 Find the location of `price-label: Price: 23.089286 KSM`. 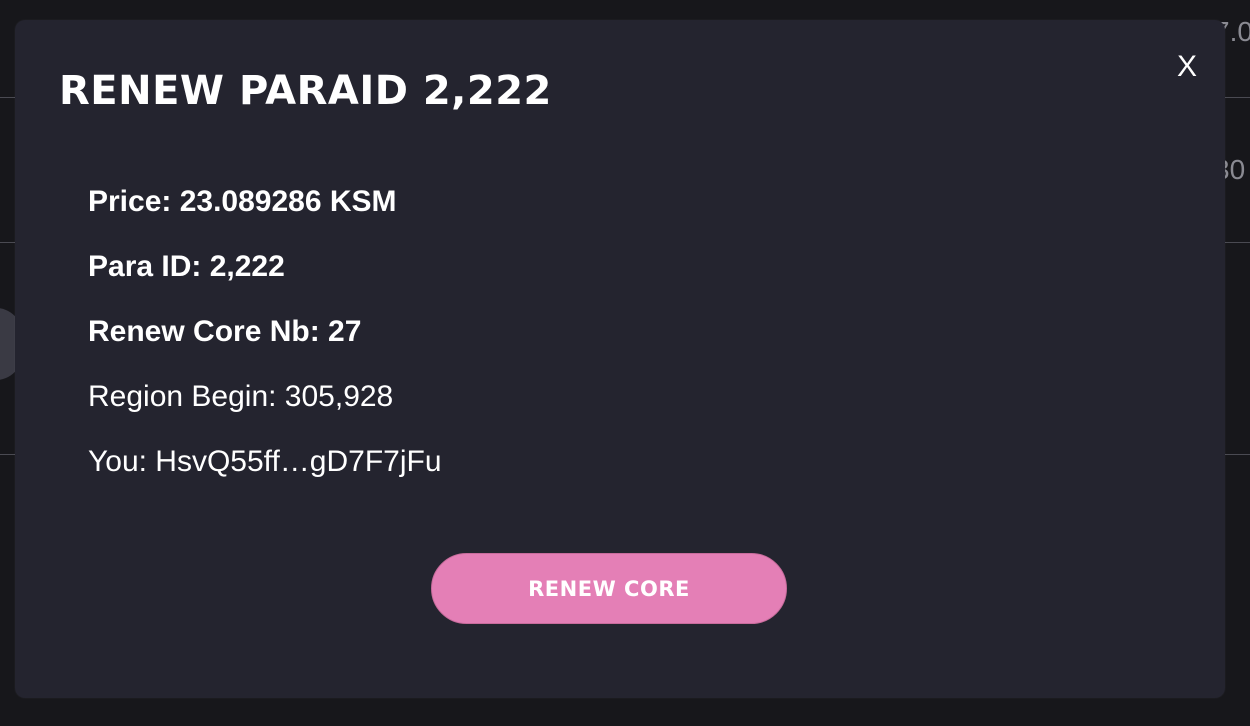

price-label: Price: 23.089286 KSM is located at coordinates (242, 201).